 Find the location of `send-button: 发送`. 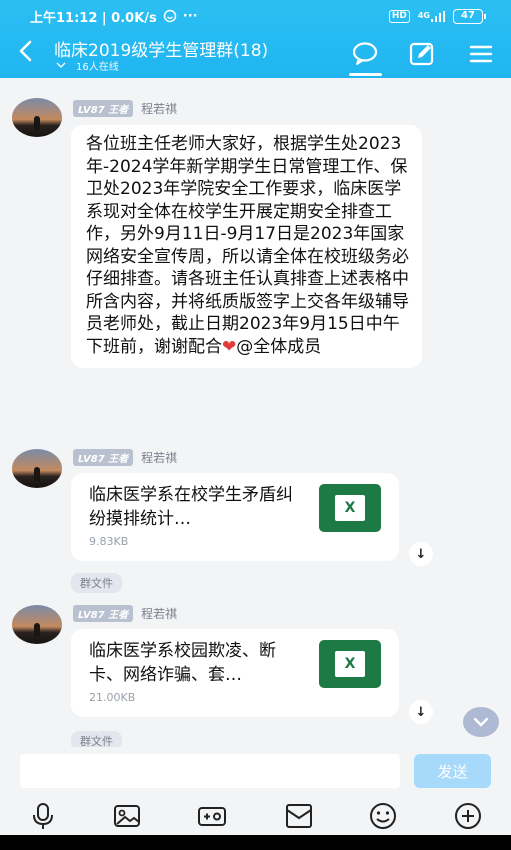

send-button: 发送 is located at coordinates (452, 771).